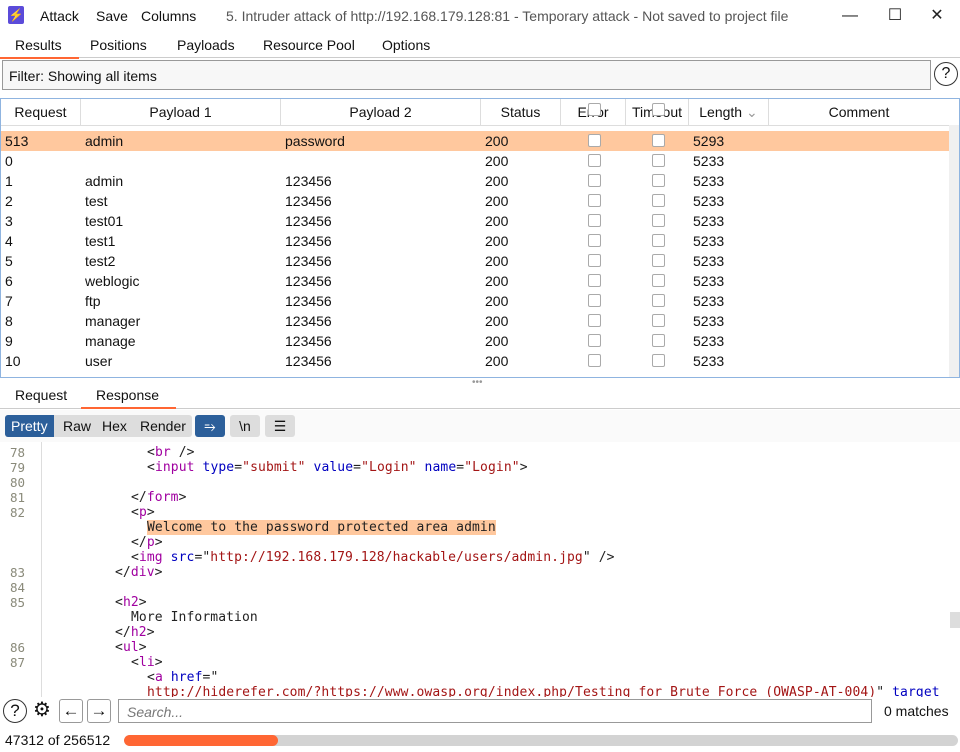  What do you see at coordinates (139, 572) in the screenshot?
I see `code-text: </div>` at bounding box center [139, 572].